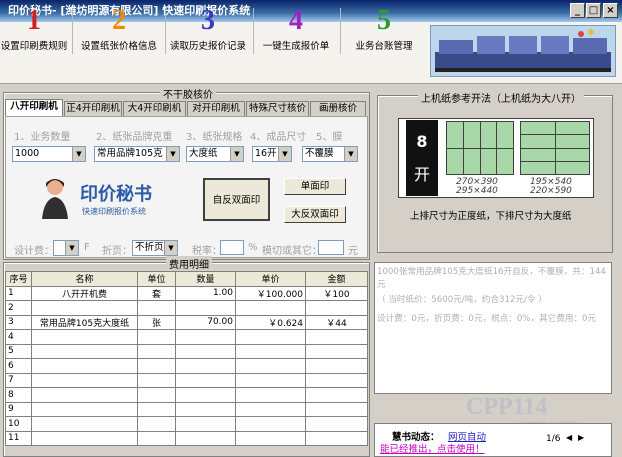 The image size is (622, 457). I want to click on mold-input, so click(331, 247).